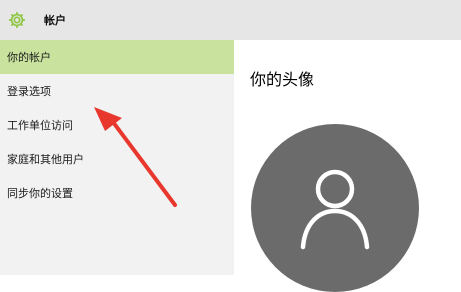 This screenshot has height=292, width=461. What do you see at coordinates (282, 79) in the screenshot?
I see `page-heading: 你的头像` at bounding box center [282, 79].